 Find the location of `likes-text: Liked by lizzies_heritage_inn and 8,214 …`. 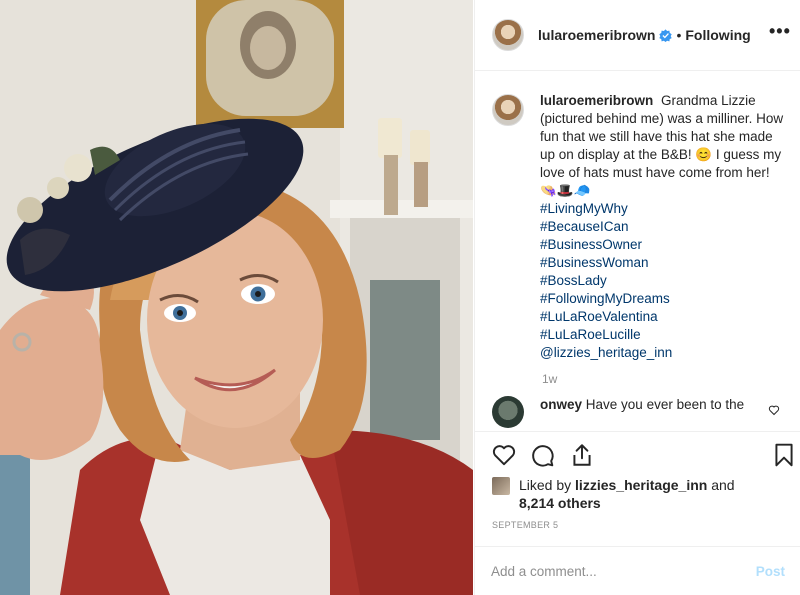

likes-text: Liked by lizzies_heritage_inn and 8,214 … is located at coordinates (627, 494).